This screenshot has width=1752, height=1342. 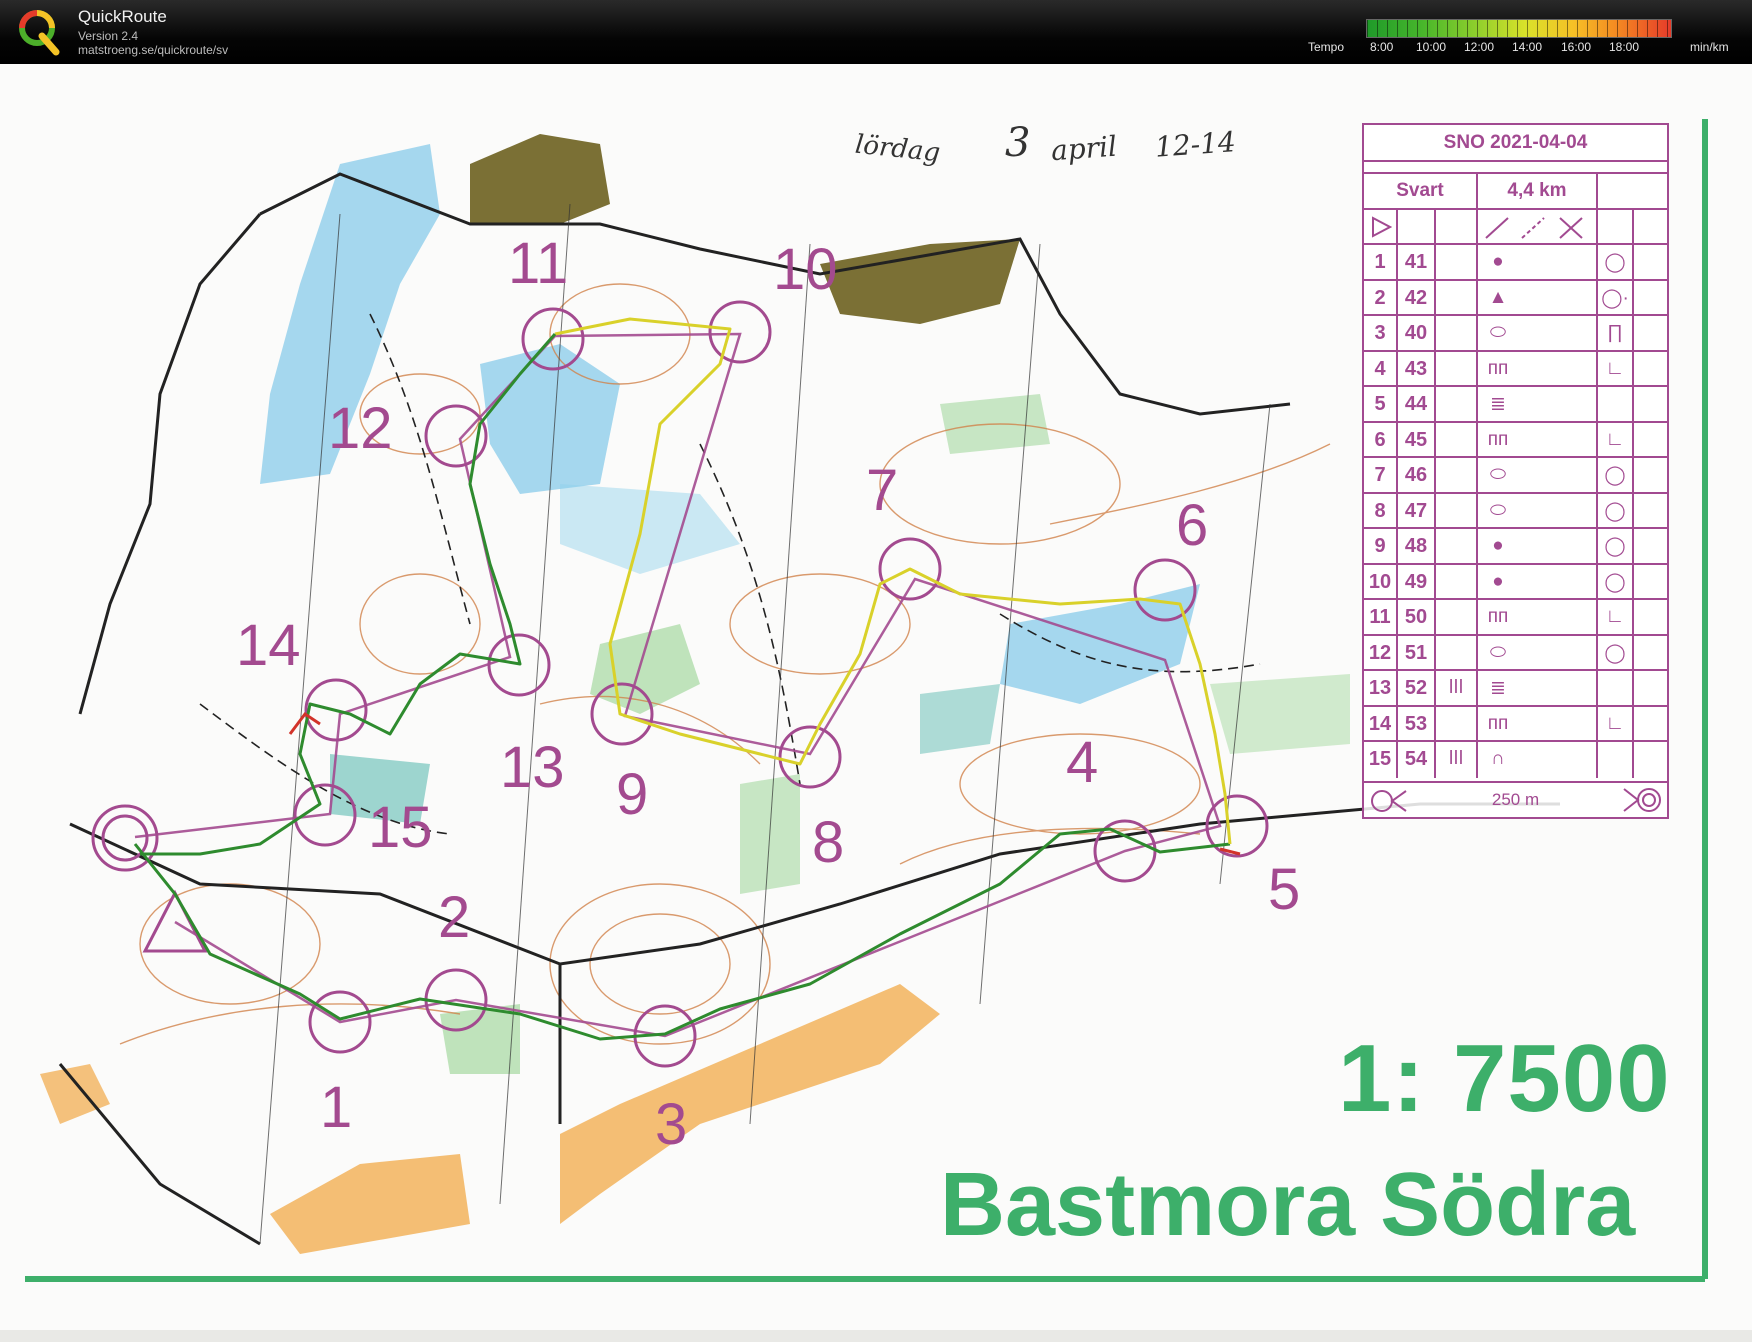 I want to click on map-name: Bastmora Södra, so click(x=1288, y=1205).